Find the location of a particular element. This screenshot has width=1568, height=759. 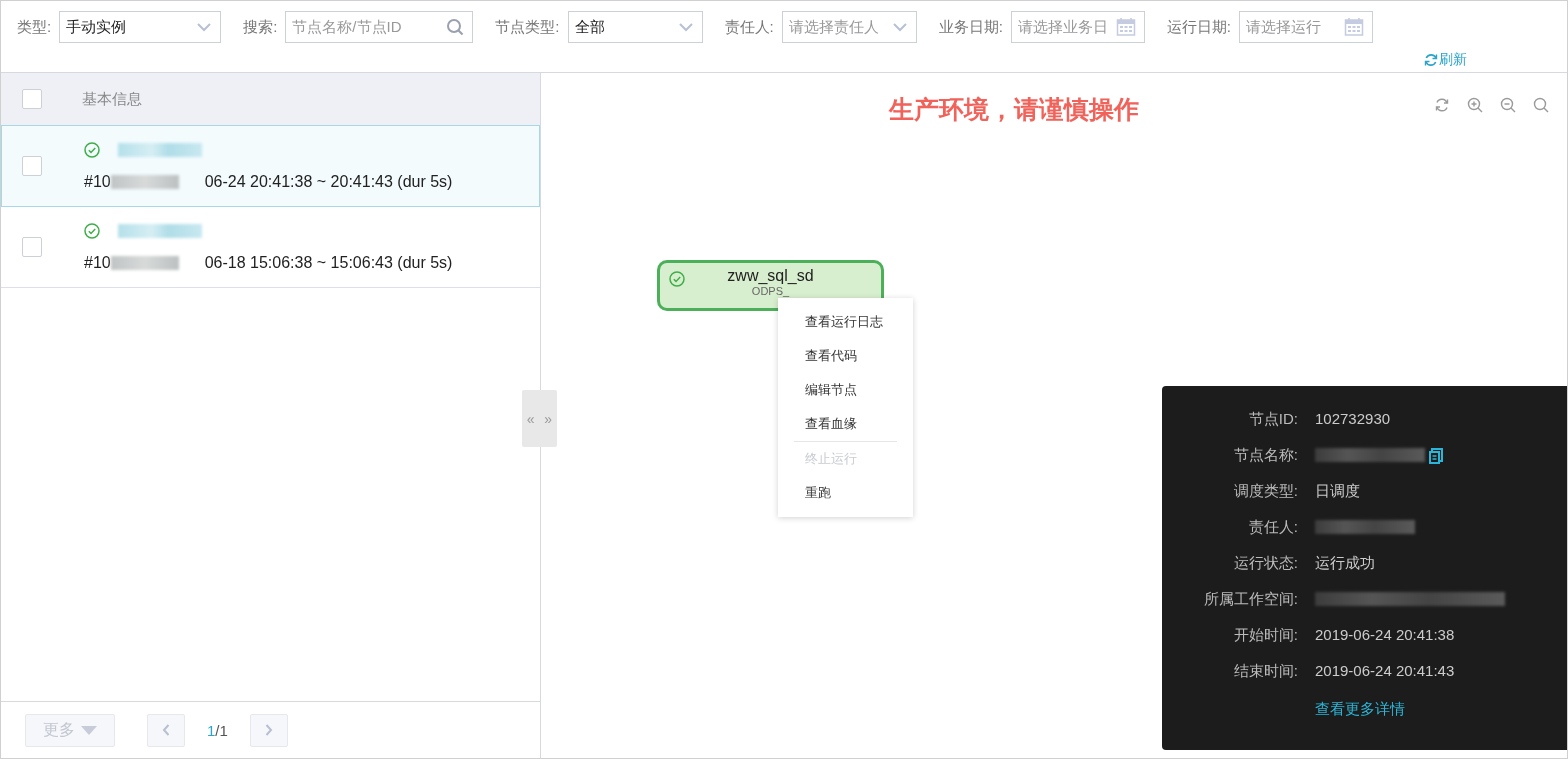

zoom-in-icon is located at coordinates (1475, 105).